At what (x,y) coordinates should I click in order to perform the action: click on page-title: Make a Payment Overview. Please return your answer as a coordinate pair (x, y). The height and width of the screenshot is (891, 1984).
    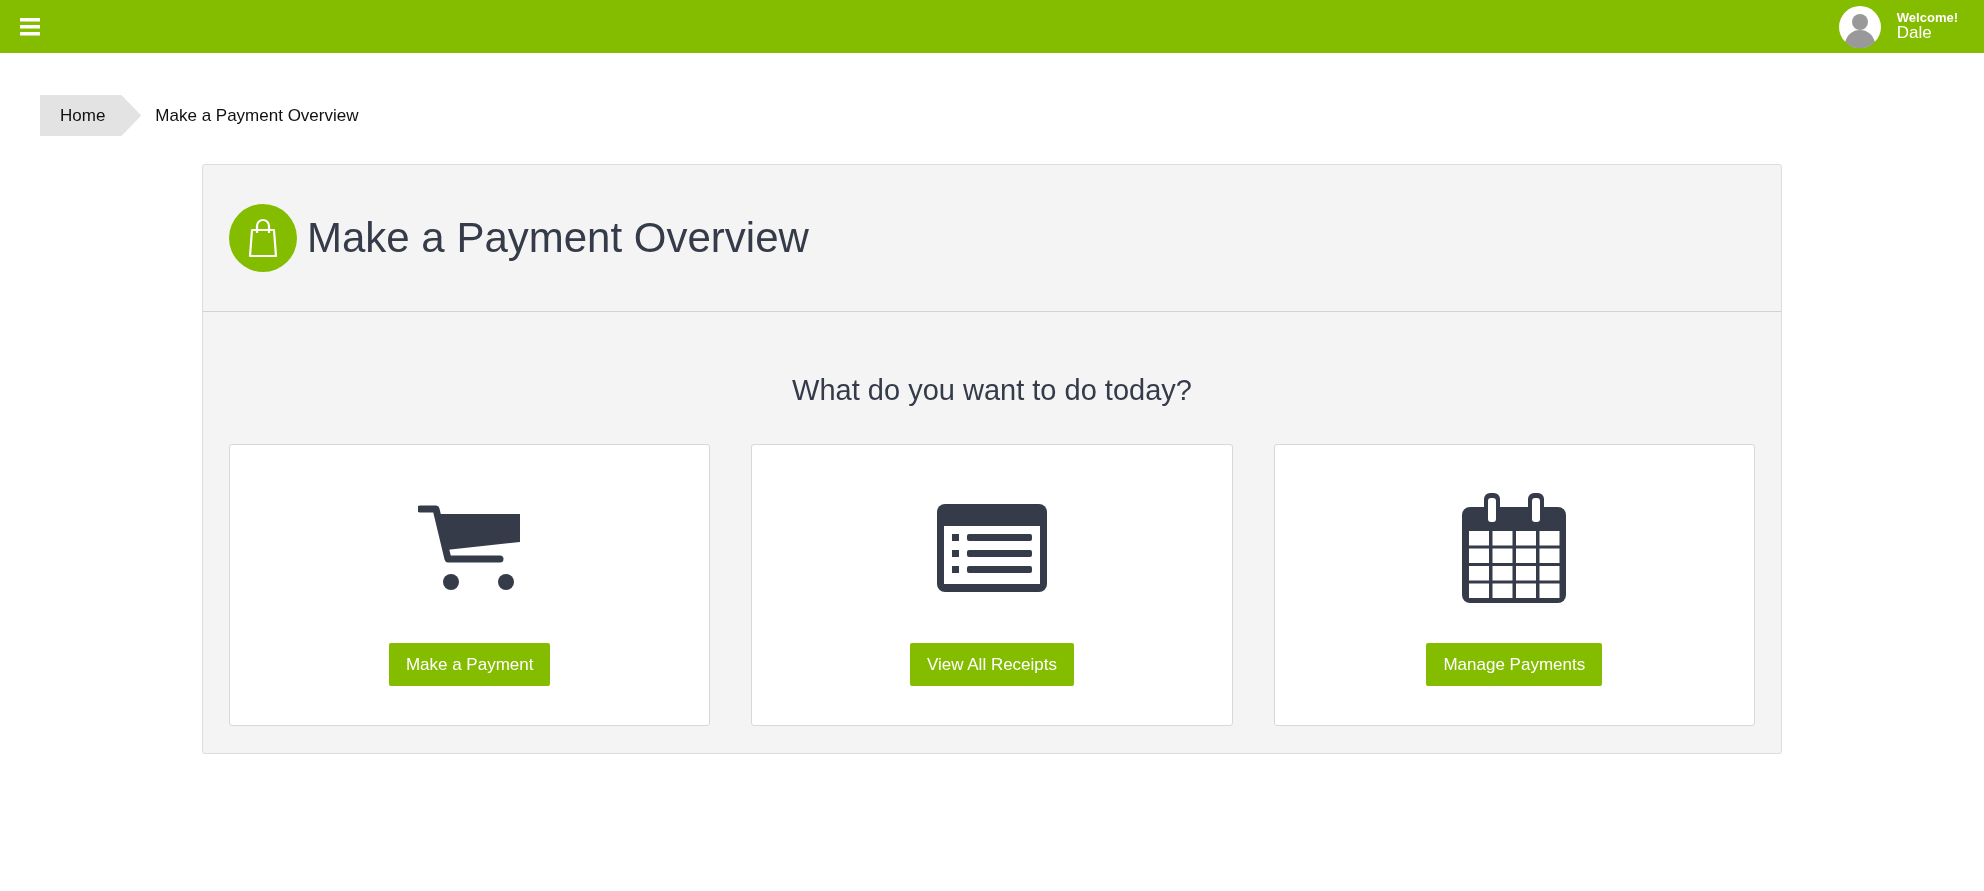
    Looking at the image, I should click on (558, 238).